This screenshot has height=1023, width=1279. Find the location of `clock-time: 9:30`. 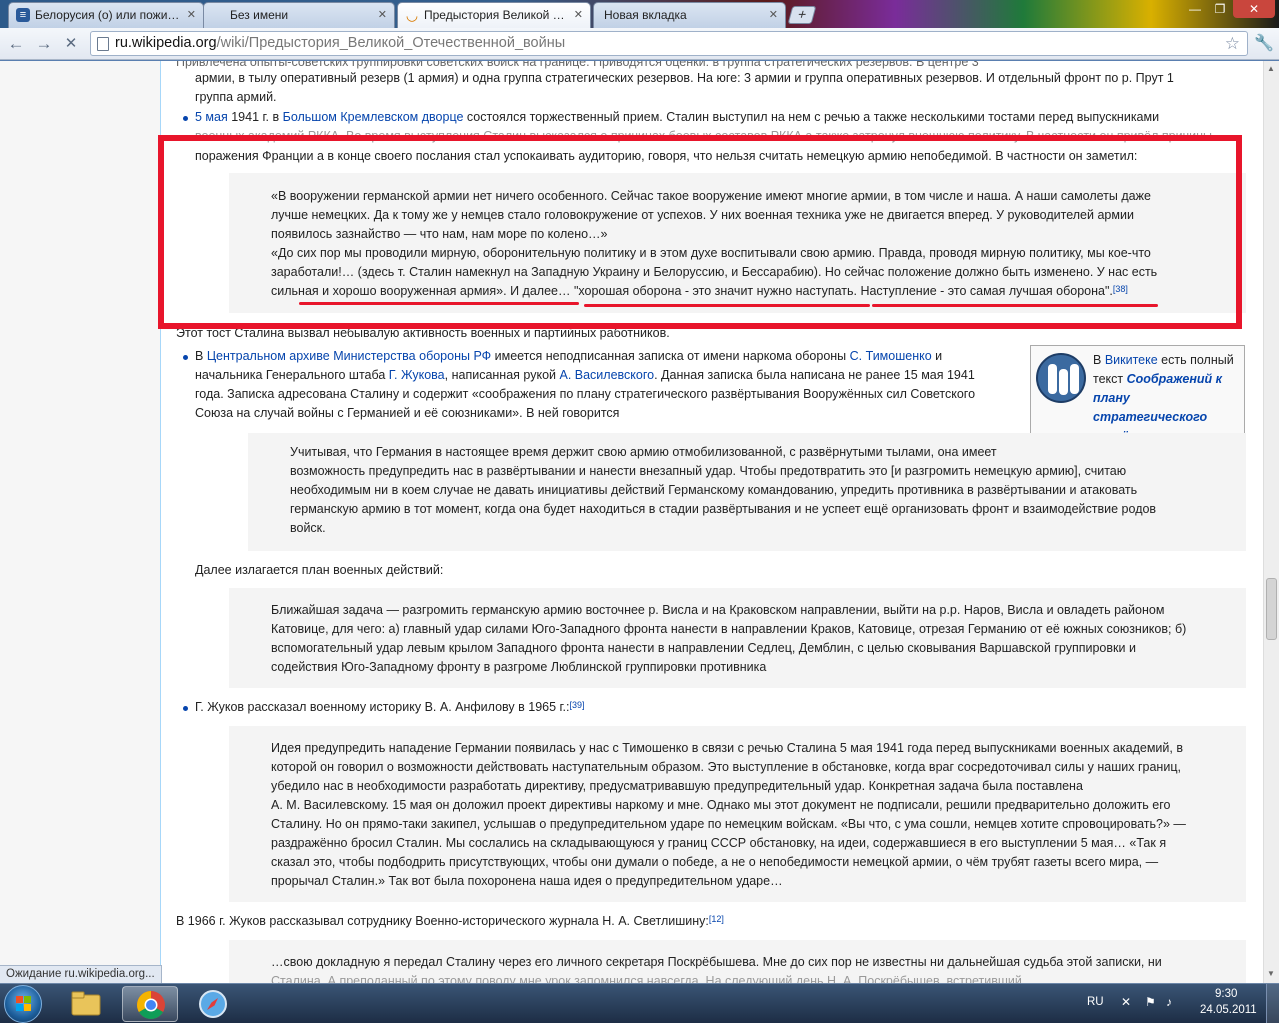

clock-time: 9:30 is located at coordinates (1226, 994).